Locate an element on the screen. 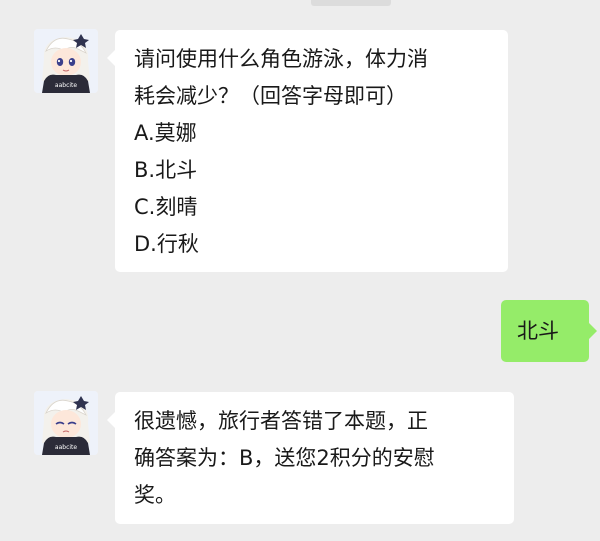  answer-option-c: C.刻晴 is located at coordinates (166, 207).